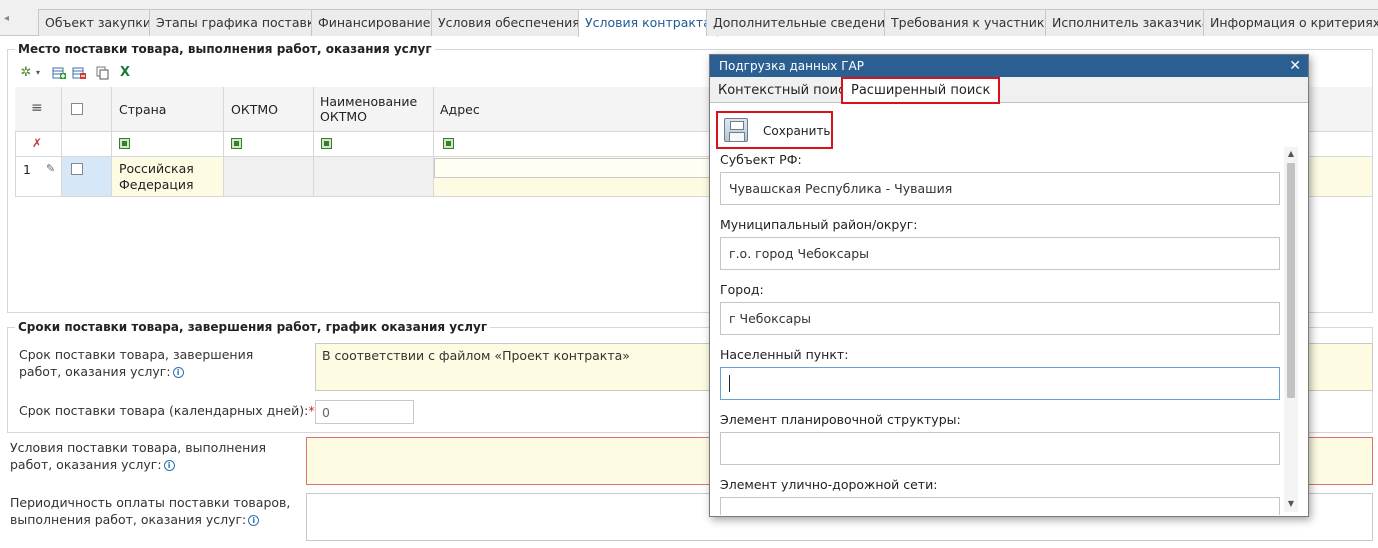 This screenshot has width=1378, height=548. Describe the element at coordinates (156, 176) in the screenshot. I see `cell-country-value: Российская Федерация` at that location.